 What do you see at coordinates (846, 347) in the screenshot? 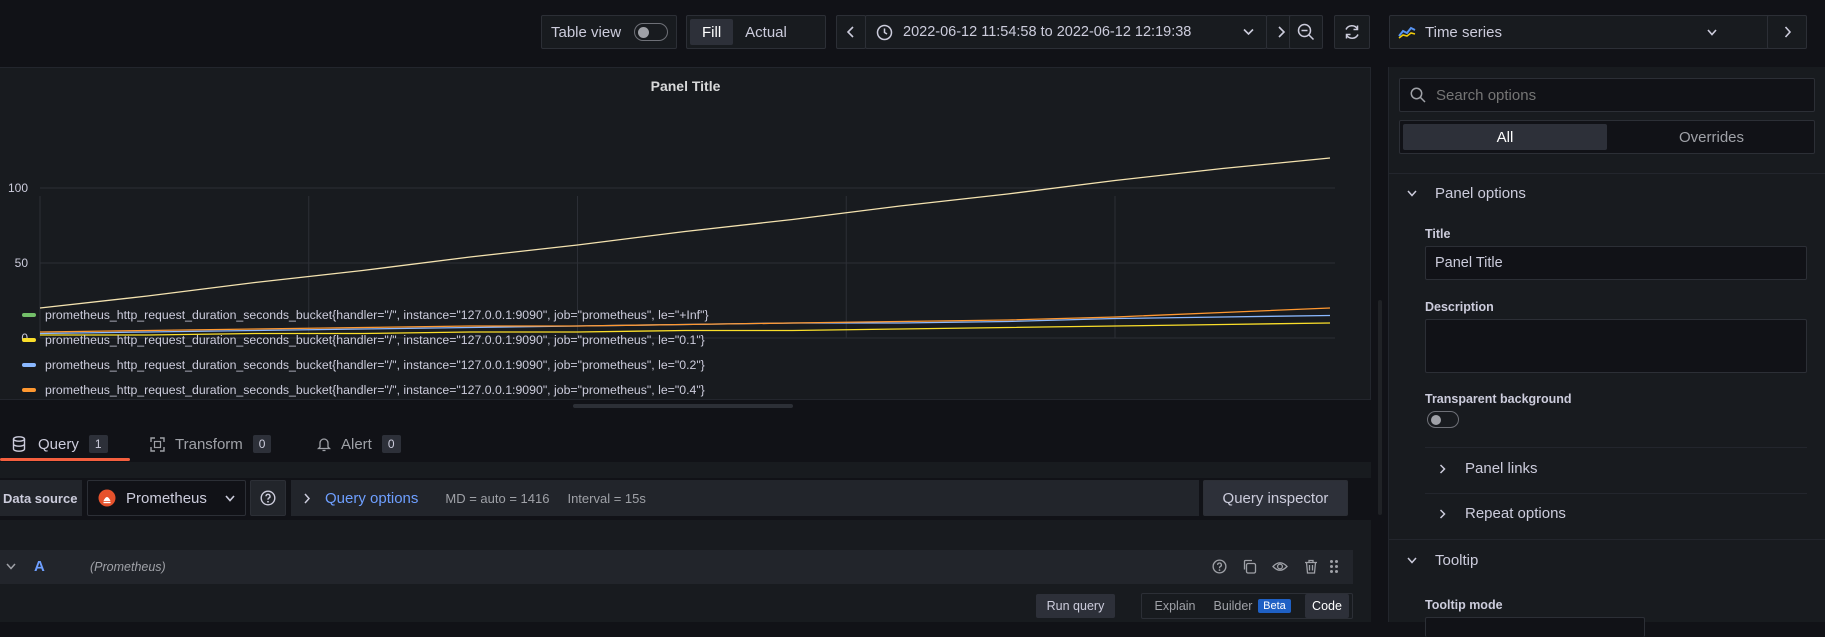
I see `x-tick-label: 12:10` at bounding box center [846, 347].